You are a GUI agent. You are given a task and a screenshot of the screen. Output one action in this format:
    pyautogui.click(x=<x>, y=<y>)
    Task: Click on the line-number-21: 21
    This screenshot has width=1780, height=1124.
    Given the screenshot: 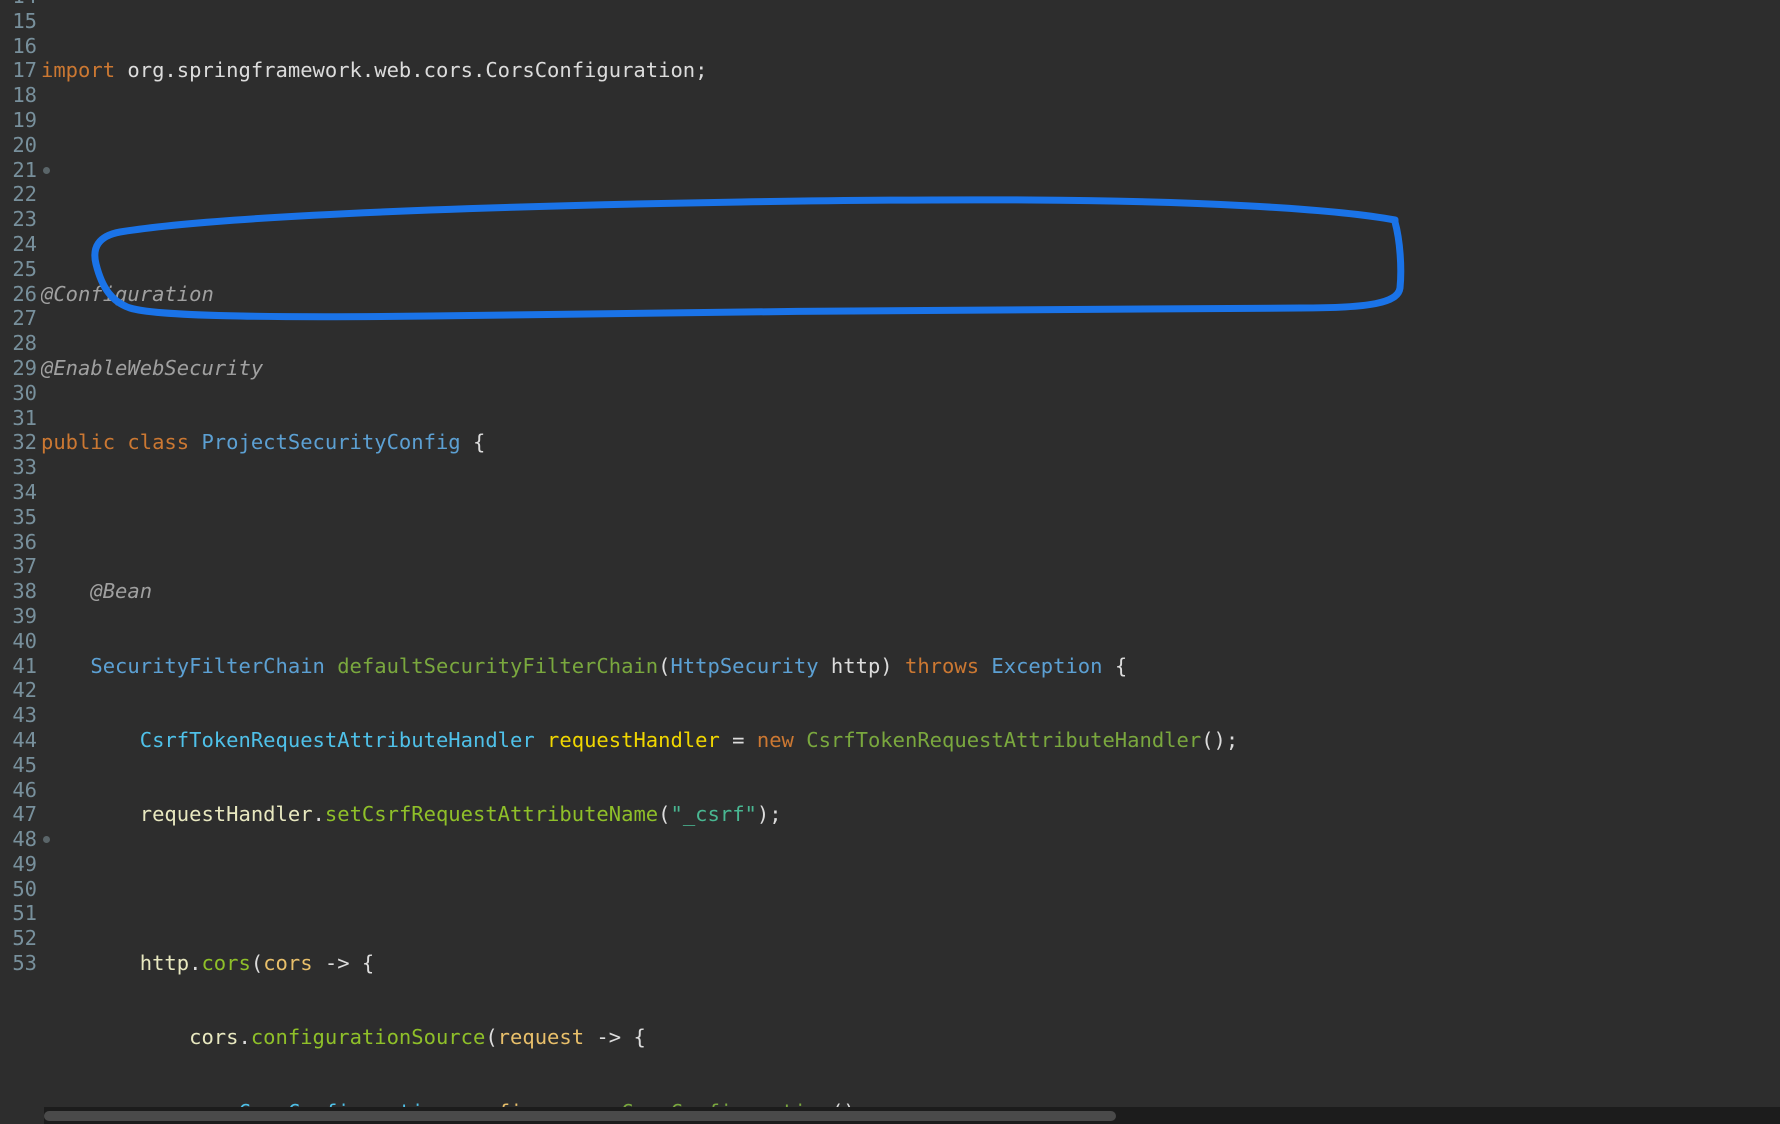 What is the action you would take?
    pyautogui.click(x=25, y=170)
    